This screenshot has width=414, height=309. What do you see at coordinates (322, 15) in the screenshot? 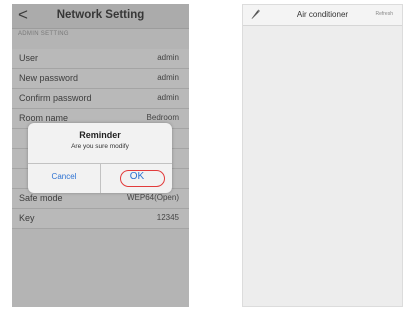
I see `nav-bar: Air conditioner Refresh` at bounding box center [322, 15].